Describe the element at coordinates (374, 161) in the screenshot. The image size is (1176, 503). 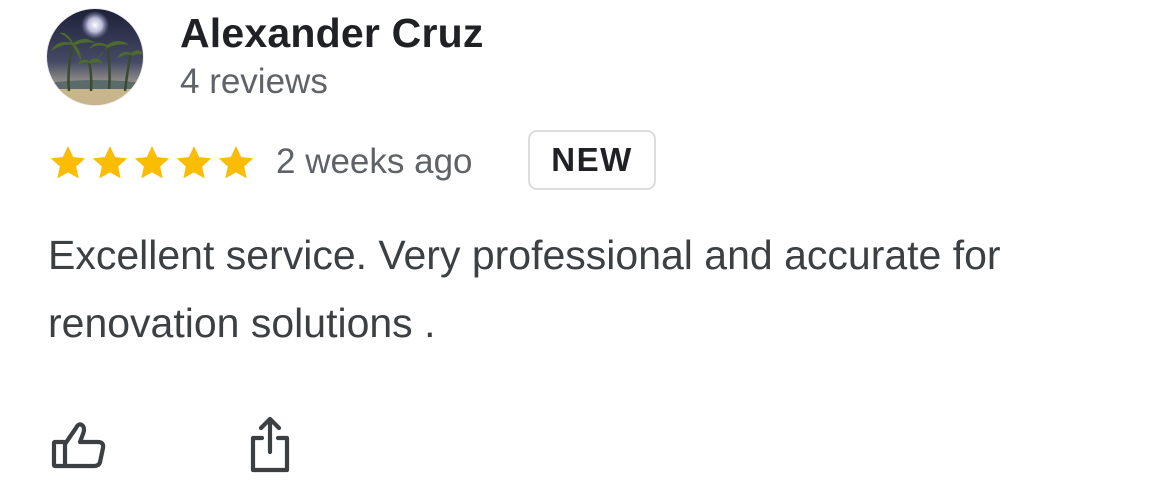
I see `review-time: 2 weeks ago` at that location.